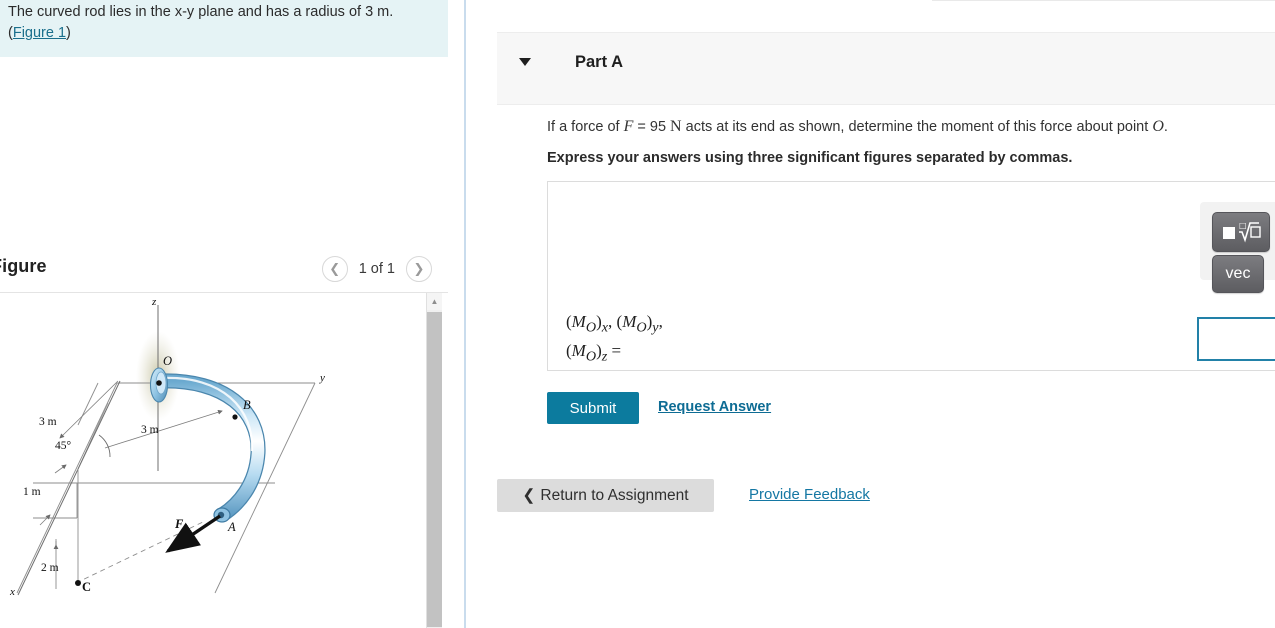  I want to click on answer-input, so click(1236, 339).